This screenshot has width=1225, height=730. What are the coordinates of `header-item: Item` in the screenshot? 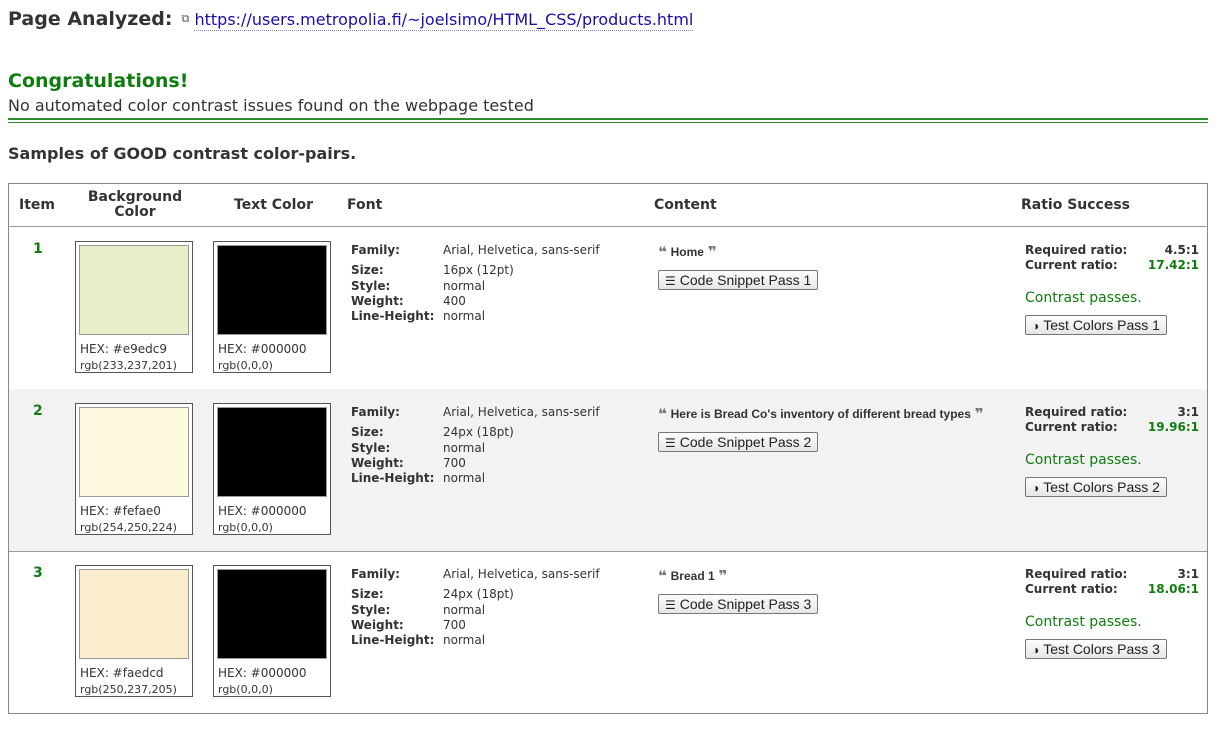 It's located at (37, 205).